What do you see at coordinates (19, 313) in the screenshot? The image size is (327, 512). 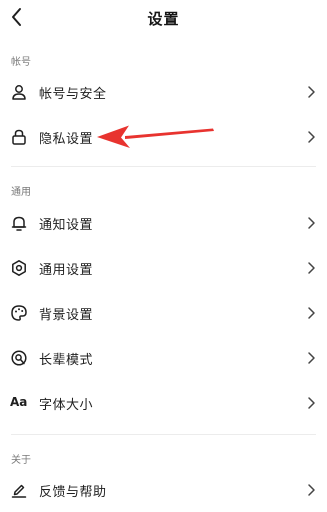 I see `palette-icon` at bounding box center [19, 313].